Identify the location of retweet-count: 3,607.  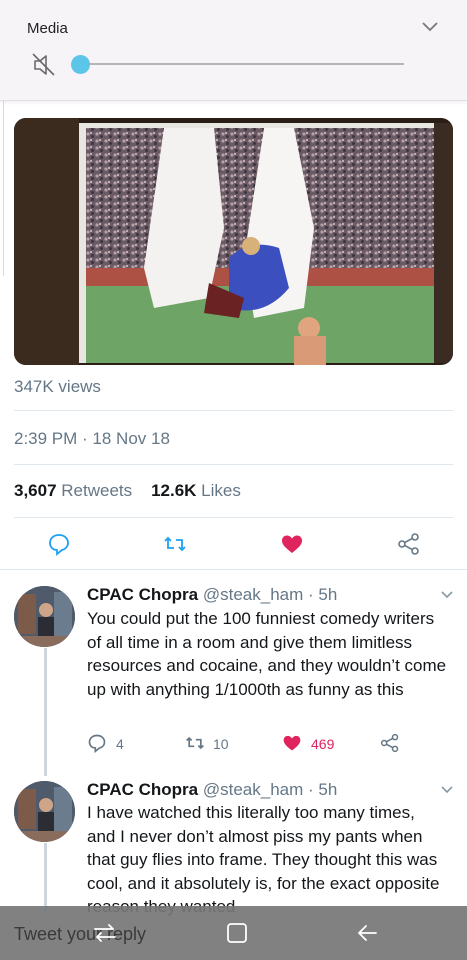
(35, 490).